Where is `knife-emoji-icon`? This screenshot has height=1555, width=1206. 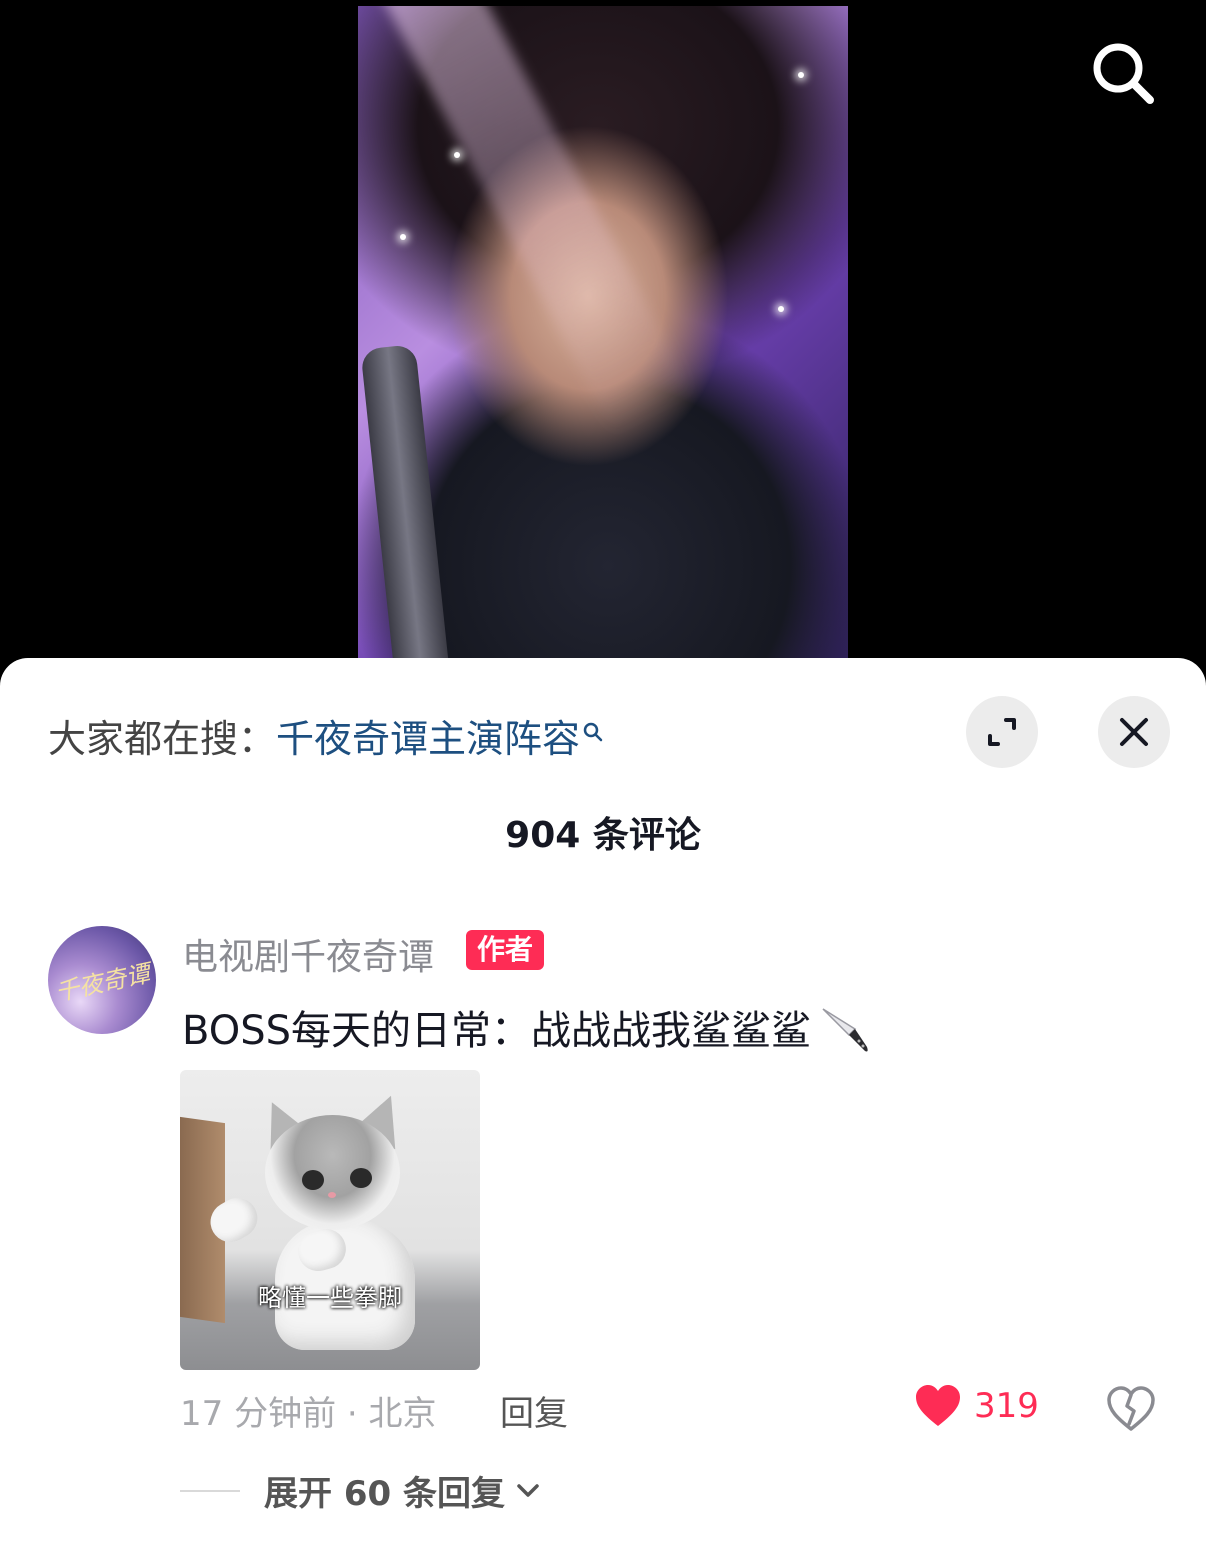 knife-emoji-icon is located at coordinates (844, 1033).